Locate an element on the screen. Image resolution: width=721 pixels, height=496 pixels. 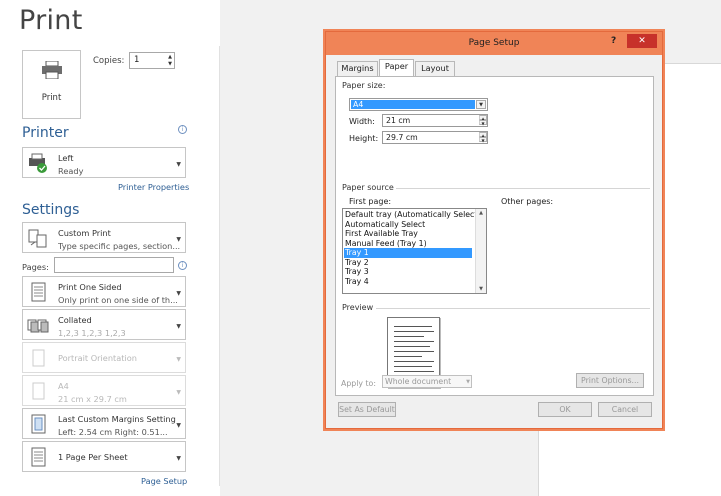
cancel-button: Cancel is located at coordinates (625, 409).